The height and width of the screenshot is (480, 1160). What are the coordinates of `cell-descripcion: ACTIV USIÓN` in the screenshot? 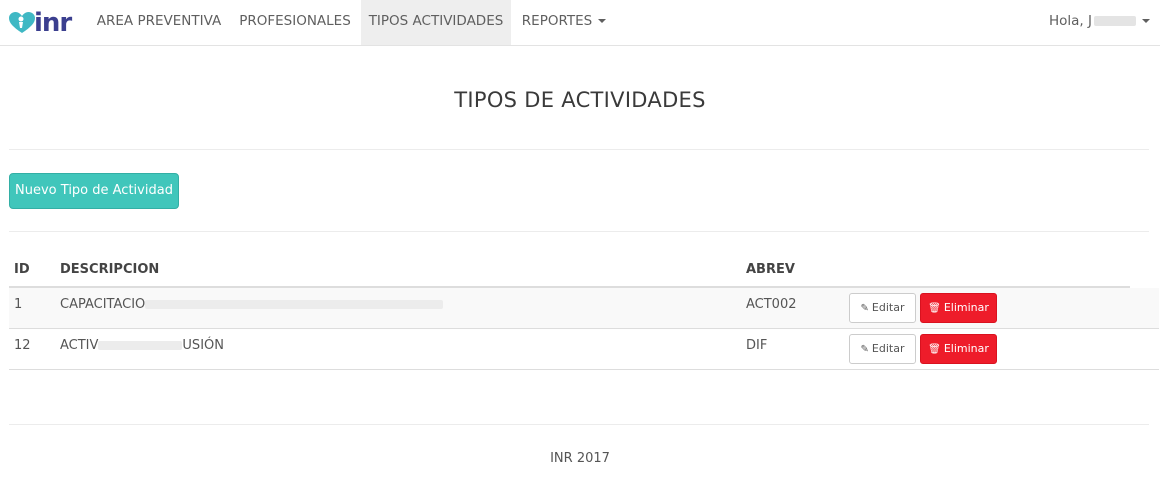 It's located at (142, 345).